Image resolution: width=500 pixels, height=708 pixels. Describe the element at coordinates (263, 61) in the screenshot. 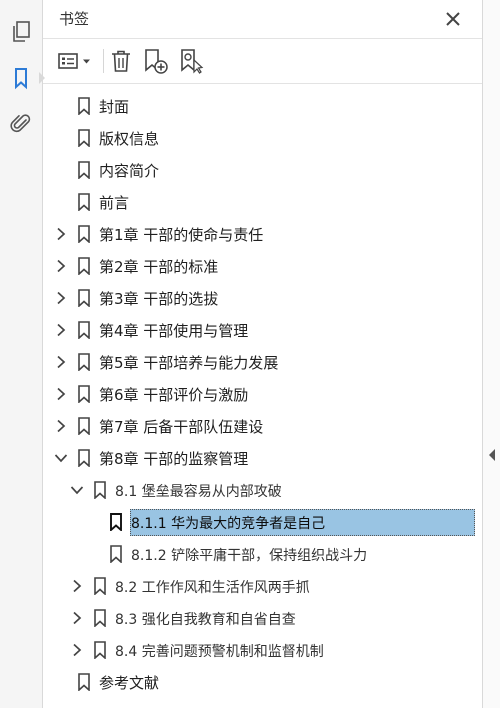

I see `bookmarks-toolbar` at that location.